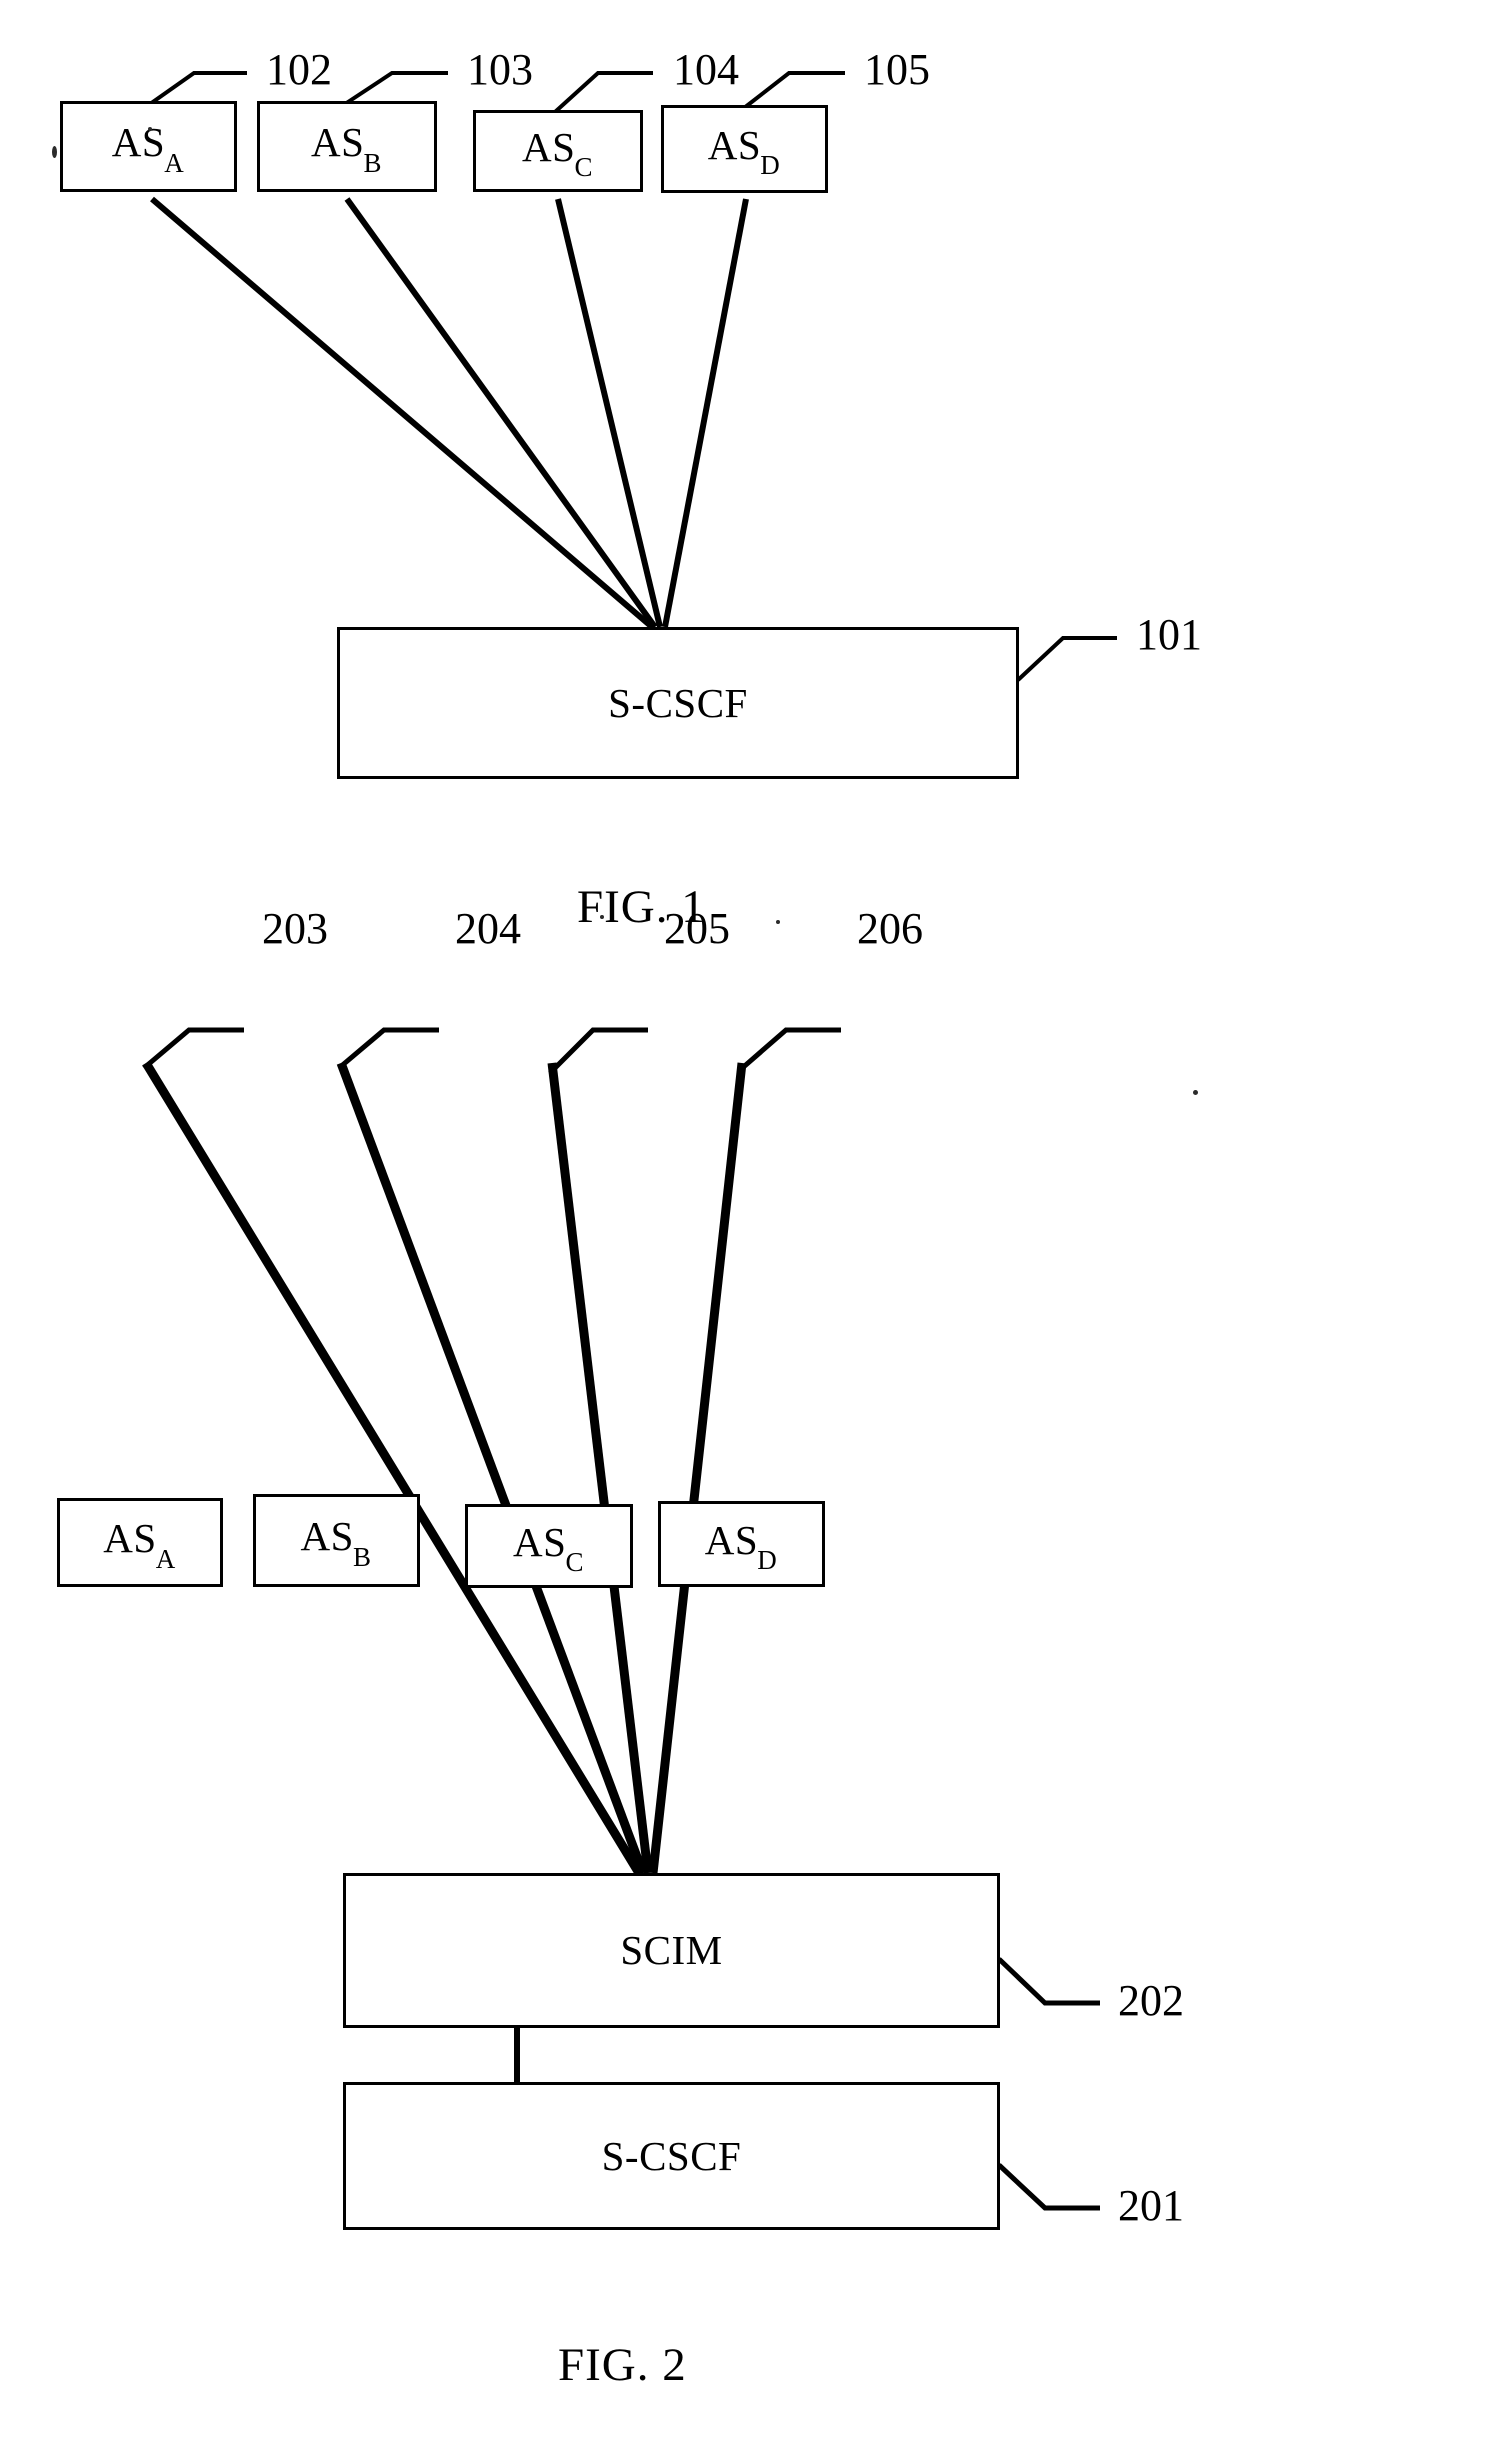 This screenshot has width=1502, height=2443. Describe the element at coordinates (492, 1468) in the screenshot. I see `fig2-line-as-b` at that location.